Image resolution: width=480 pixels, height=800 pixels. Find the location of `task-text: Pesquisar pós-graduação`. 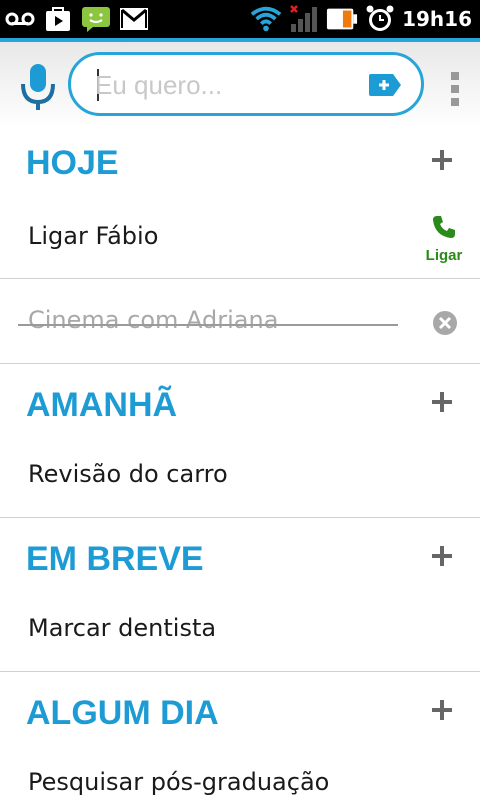

task-text: Pesquisar pós-graduação is located at coordinates (179, 782).